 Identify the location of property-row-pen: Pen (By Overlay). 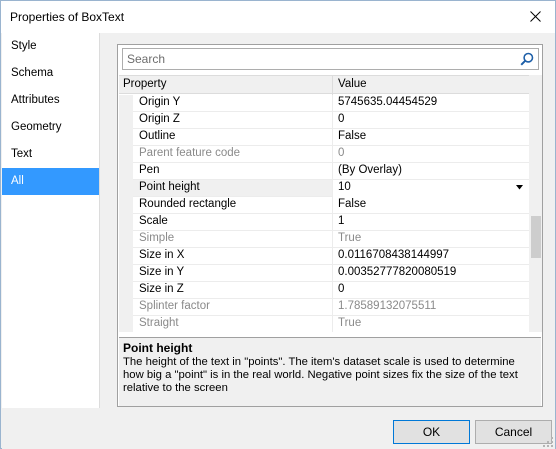
(324, 171).